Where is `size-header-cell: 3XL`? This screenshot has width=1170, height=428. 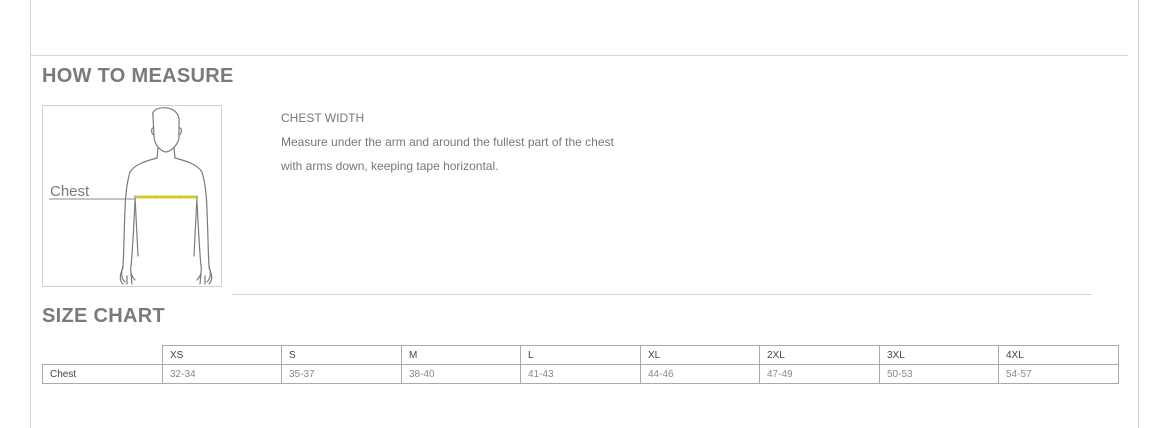 size-header-cell: 3XL is located at coordinates (939, 355).